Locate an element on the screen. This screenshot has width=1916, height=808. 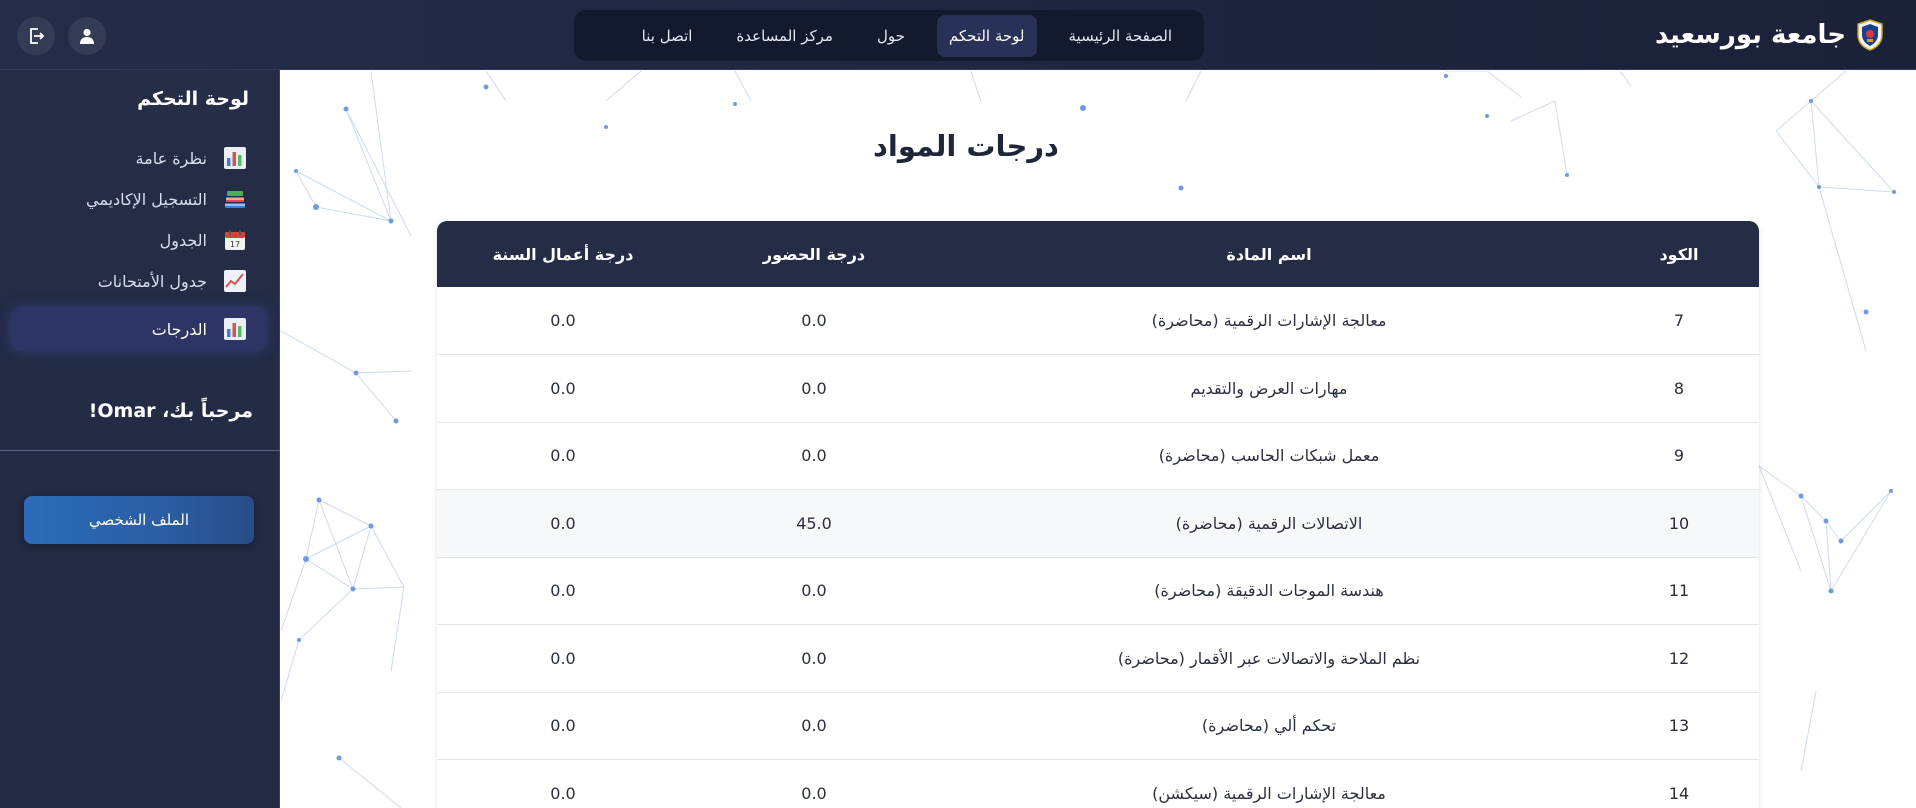
sidebar-title: لوحة التحكم is located at coordinates (193, 99).